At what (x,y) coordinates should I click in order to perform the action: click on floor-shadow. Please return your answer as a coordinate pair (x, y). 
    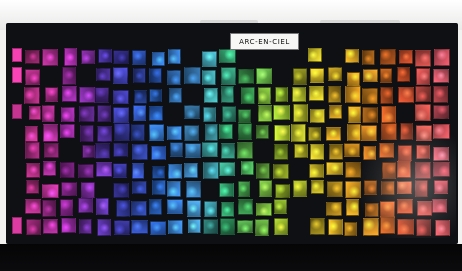
    Looking at the image, I should click on (231, 257).